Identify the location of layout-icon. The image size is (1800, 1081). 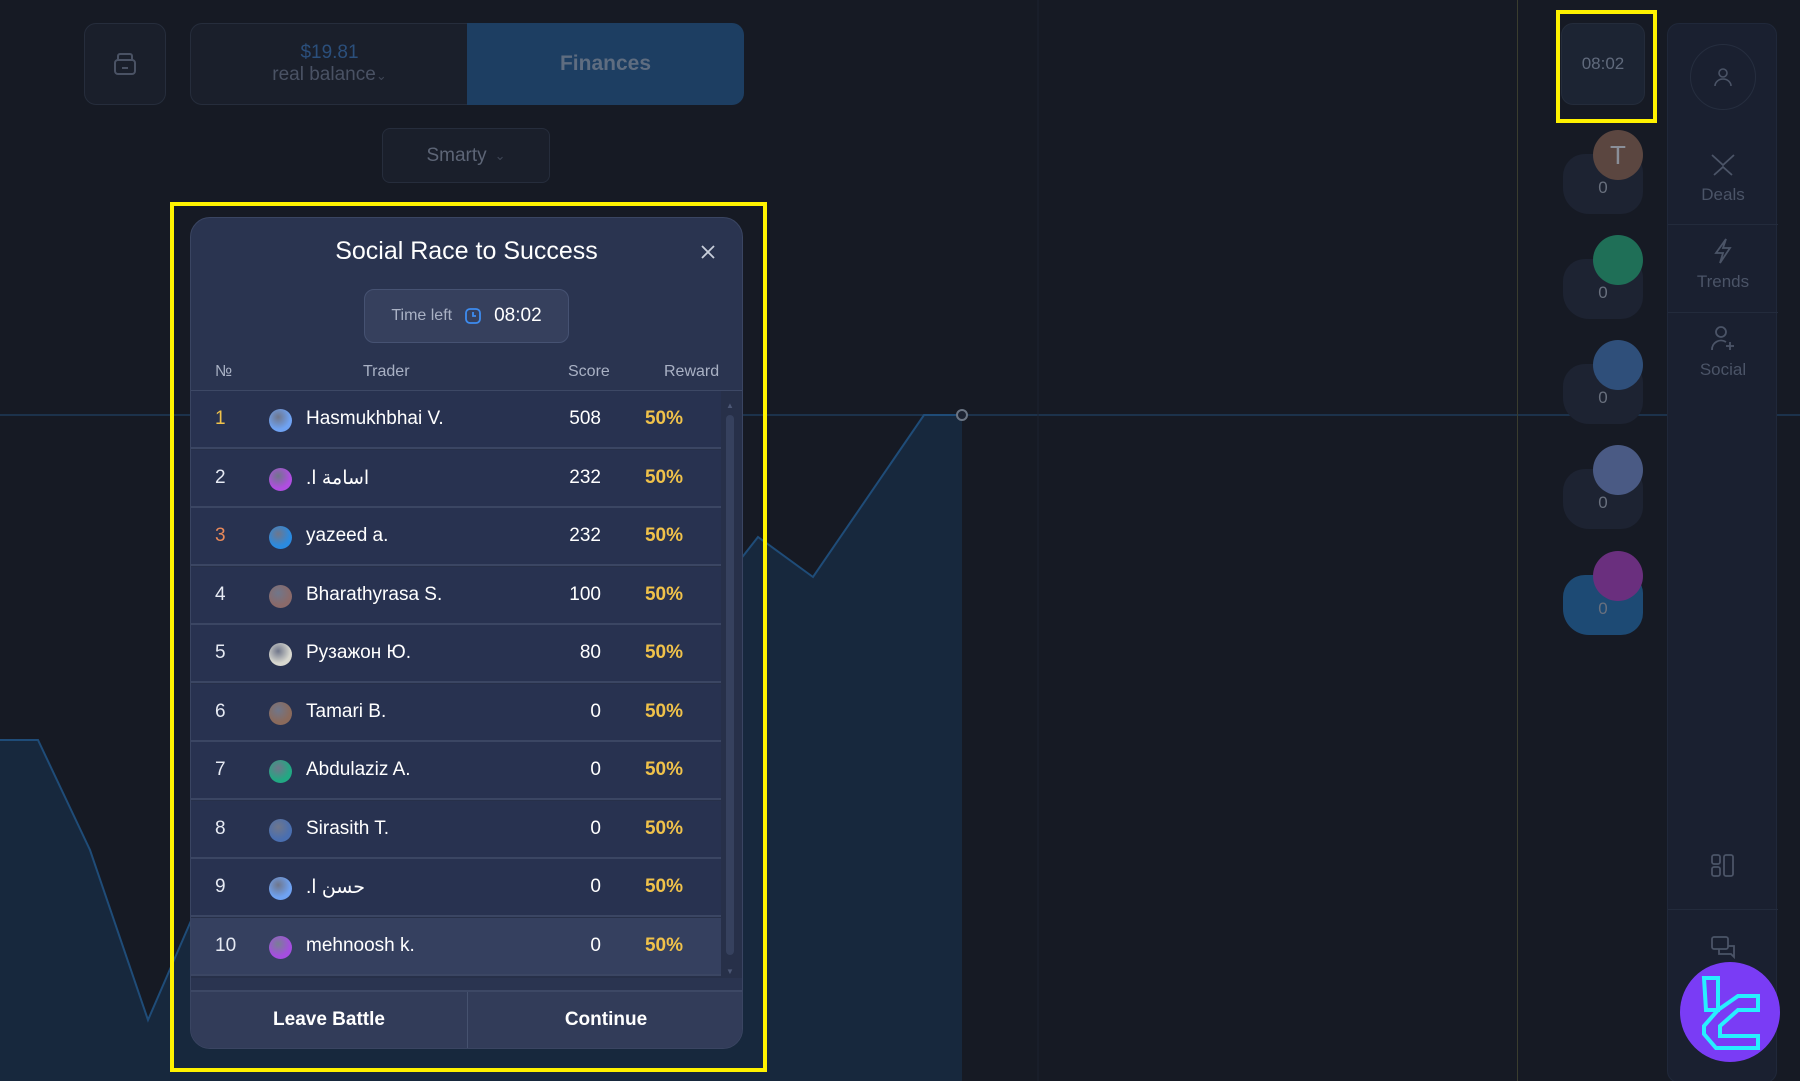
(1722, 865).